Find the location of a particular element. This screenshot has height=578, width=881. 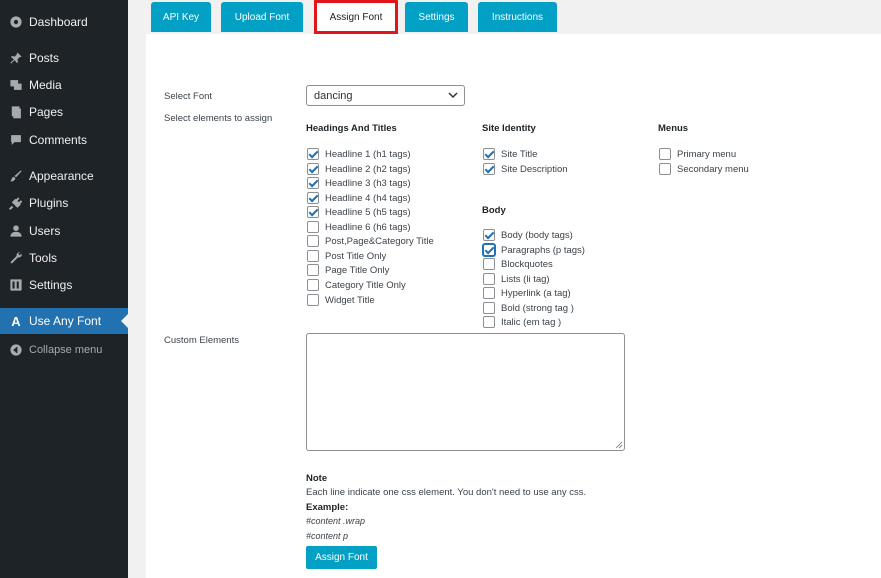

menus-group-title: Menus is located at coordinates (673, 128).